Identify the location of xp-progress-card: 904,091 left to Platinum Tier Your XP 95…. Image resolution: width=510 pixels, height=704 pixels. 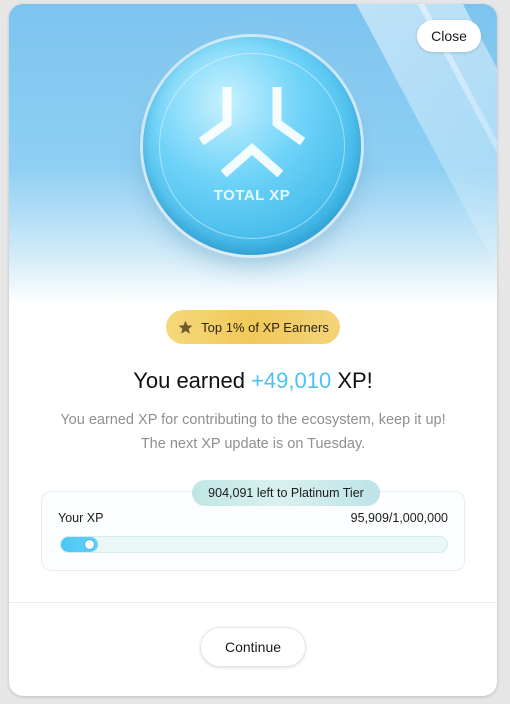
(253, 525).